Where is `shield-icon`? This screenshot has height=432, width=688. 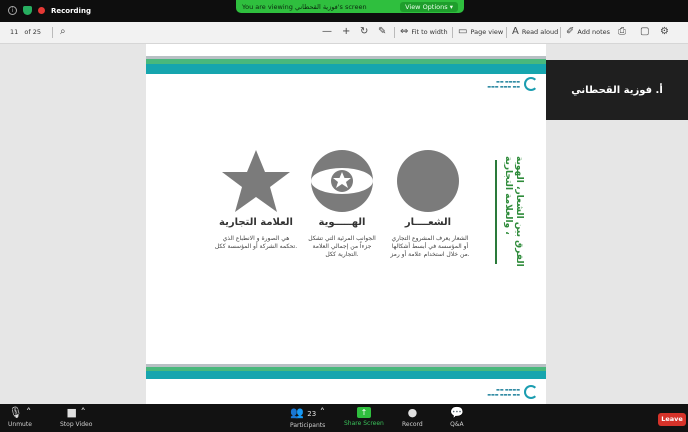
shield-icon is located at coordinates (27, 10).